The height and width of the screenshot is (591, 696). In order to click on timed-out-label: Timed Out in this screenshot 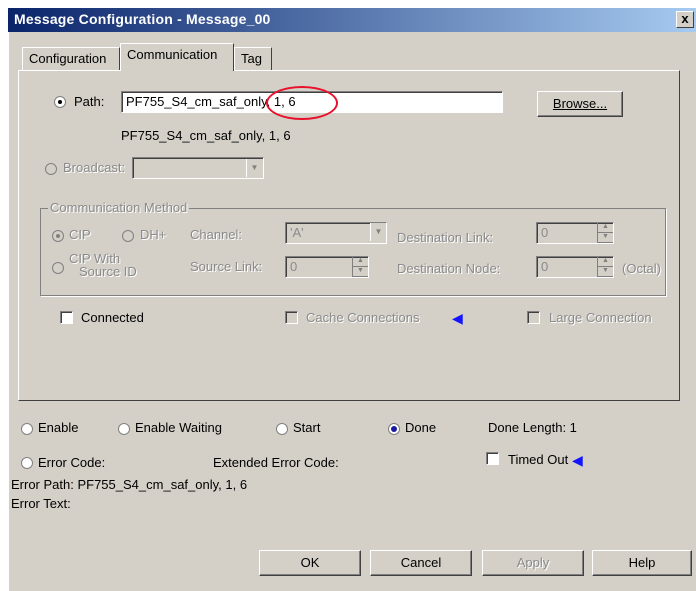, I will do `click(538, 459)`.